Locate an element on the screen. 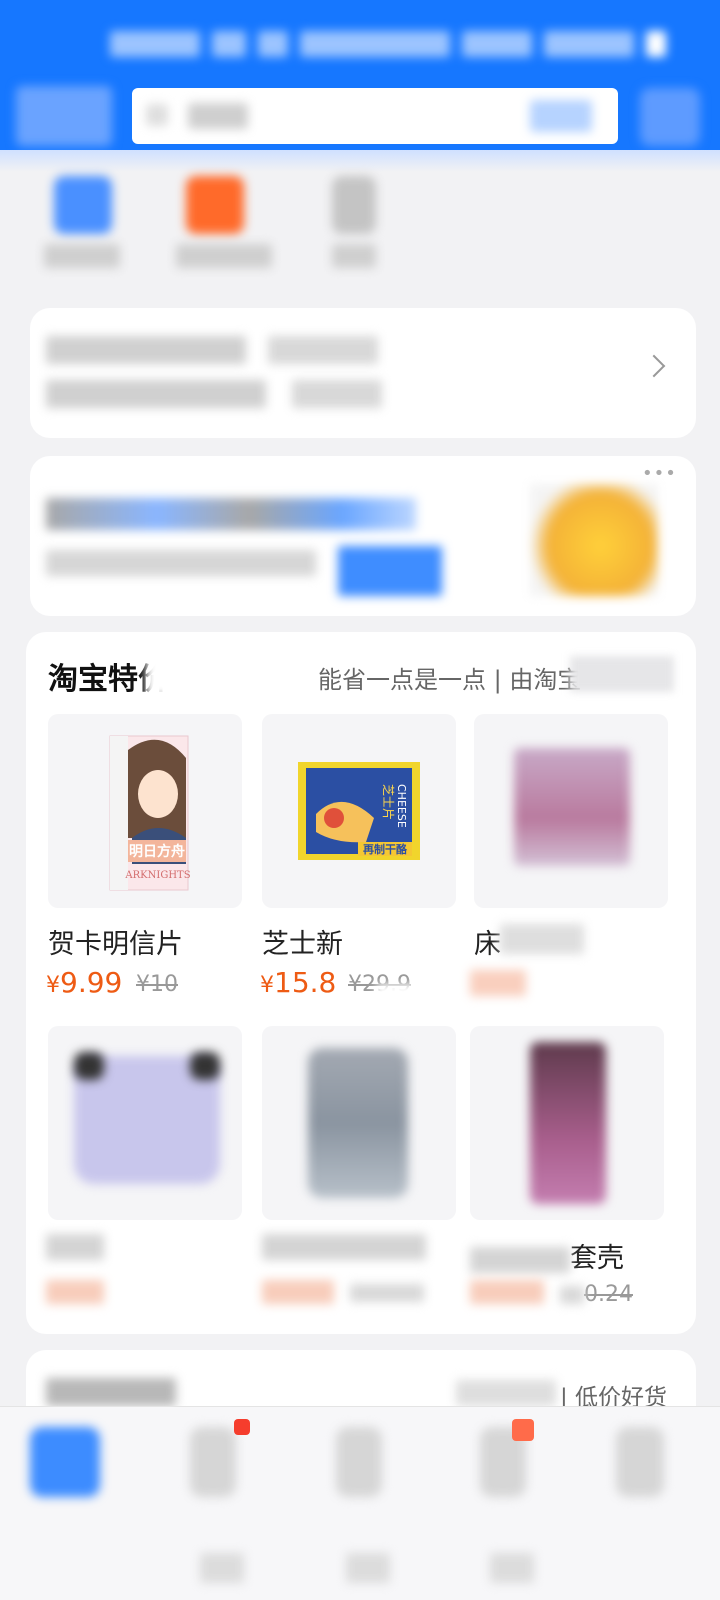 Image resolution: width=720 pixels, height=1600 pixels. nav-profile is located at coordinates (656, 1502).